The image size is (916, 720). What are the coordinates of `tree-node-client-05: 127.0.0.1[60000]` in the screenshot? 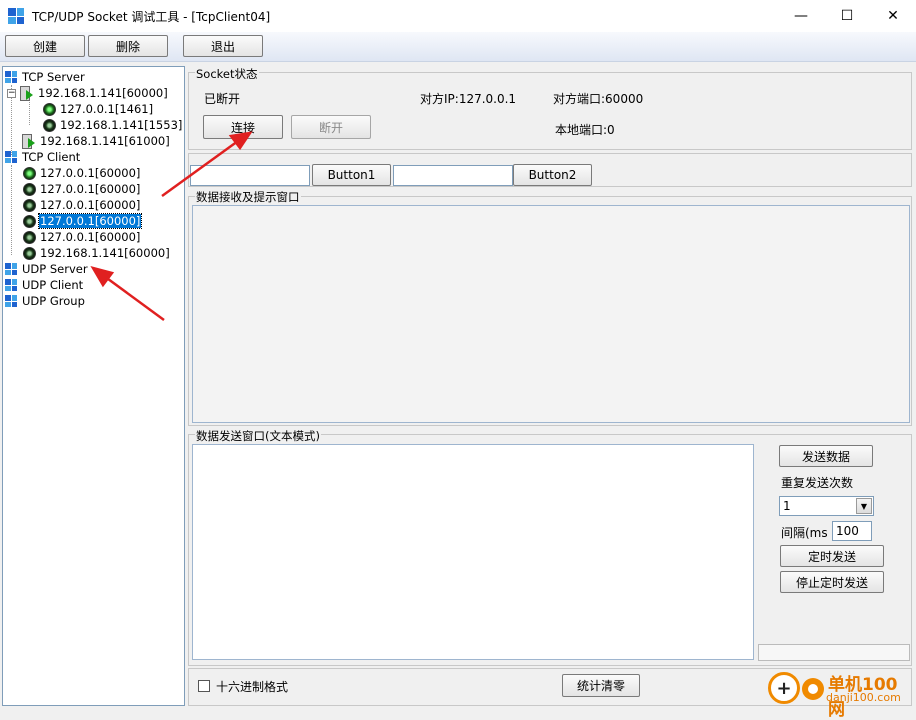 It's located at (82, 237).